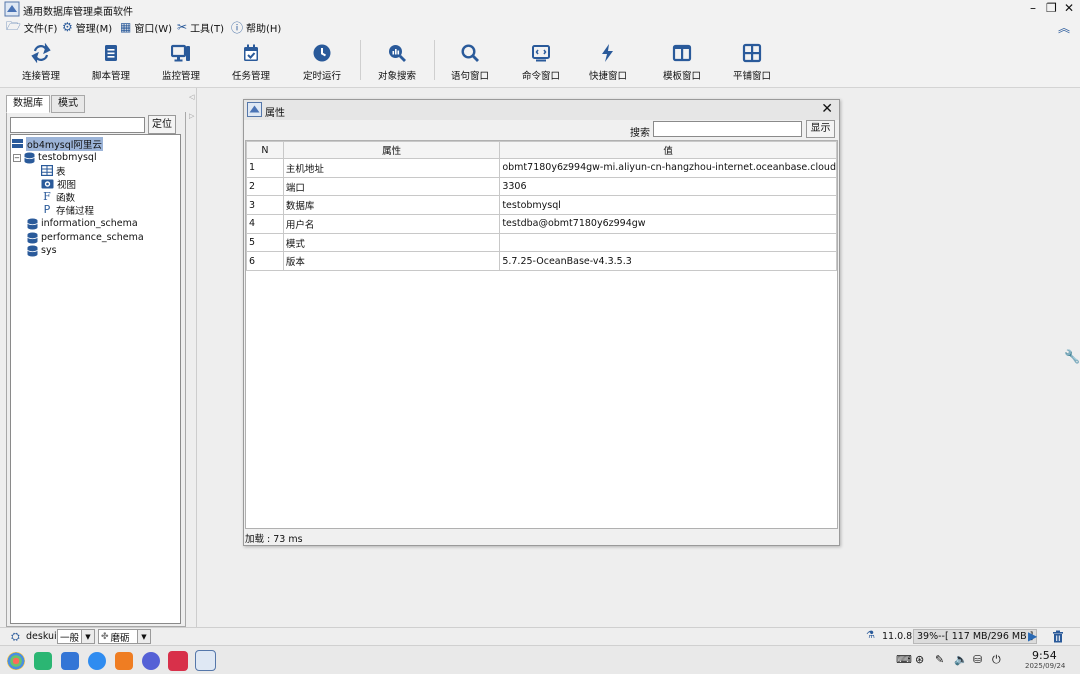 The image size is (1080, 674). Describe the element at coordinates (16, 661) in the screenshot. I see `launcher-icon` at that location.